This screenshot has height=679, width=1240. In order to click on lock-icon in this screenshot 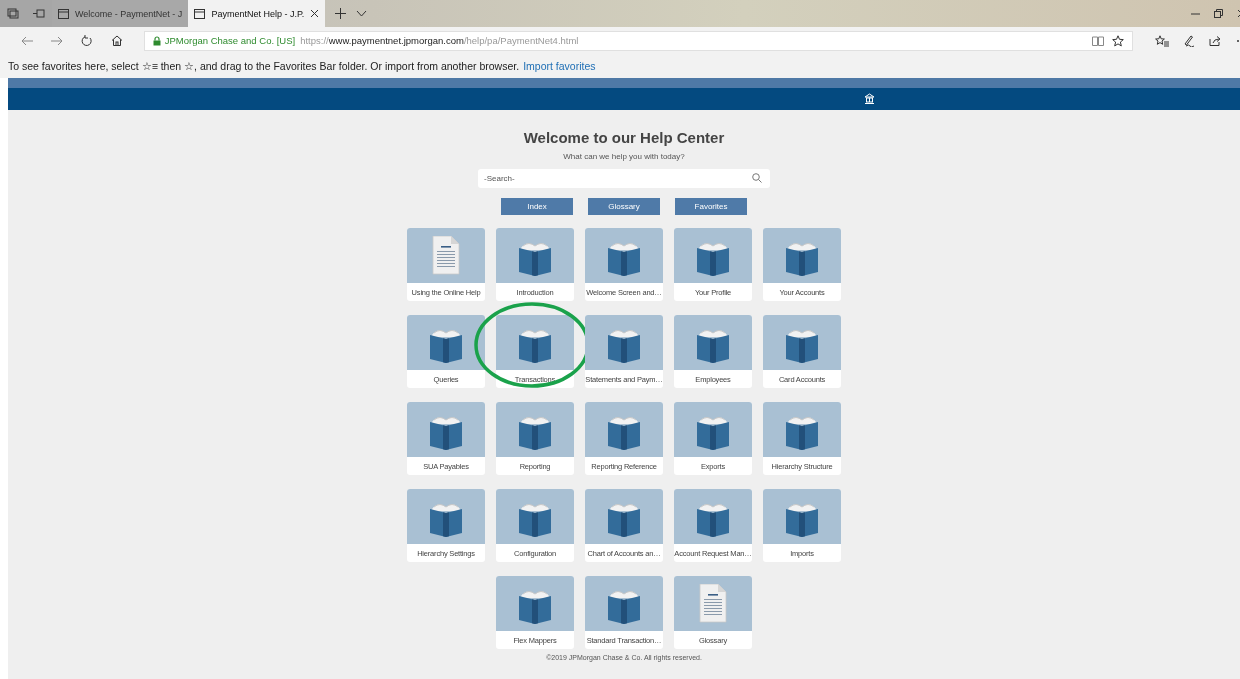, I will do `click(156, 40)`.